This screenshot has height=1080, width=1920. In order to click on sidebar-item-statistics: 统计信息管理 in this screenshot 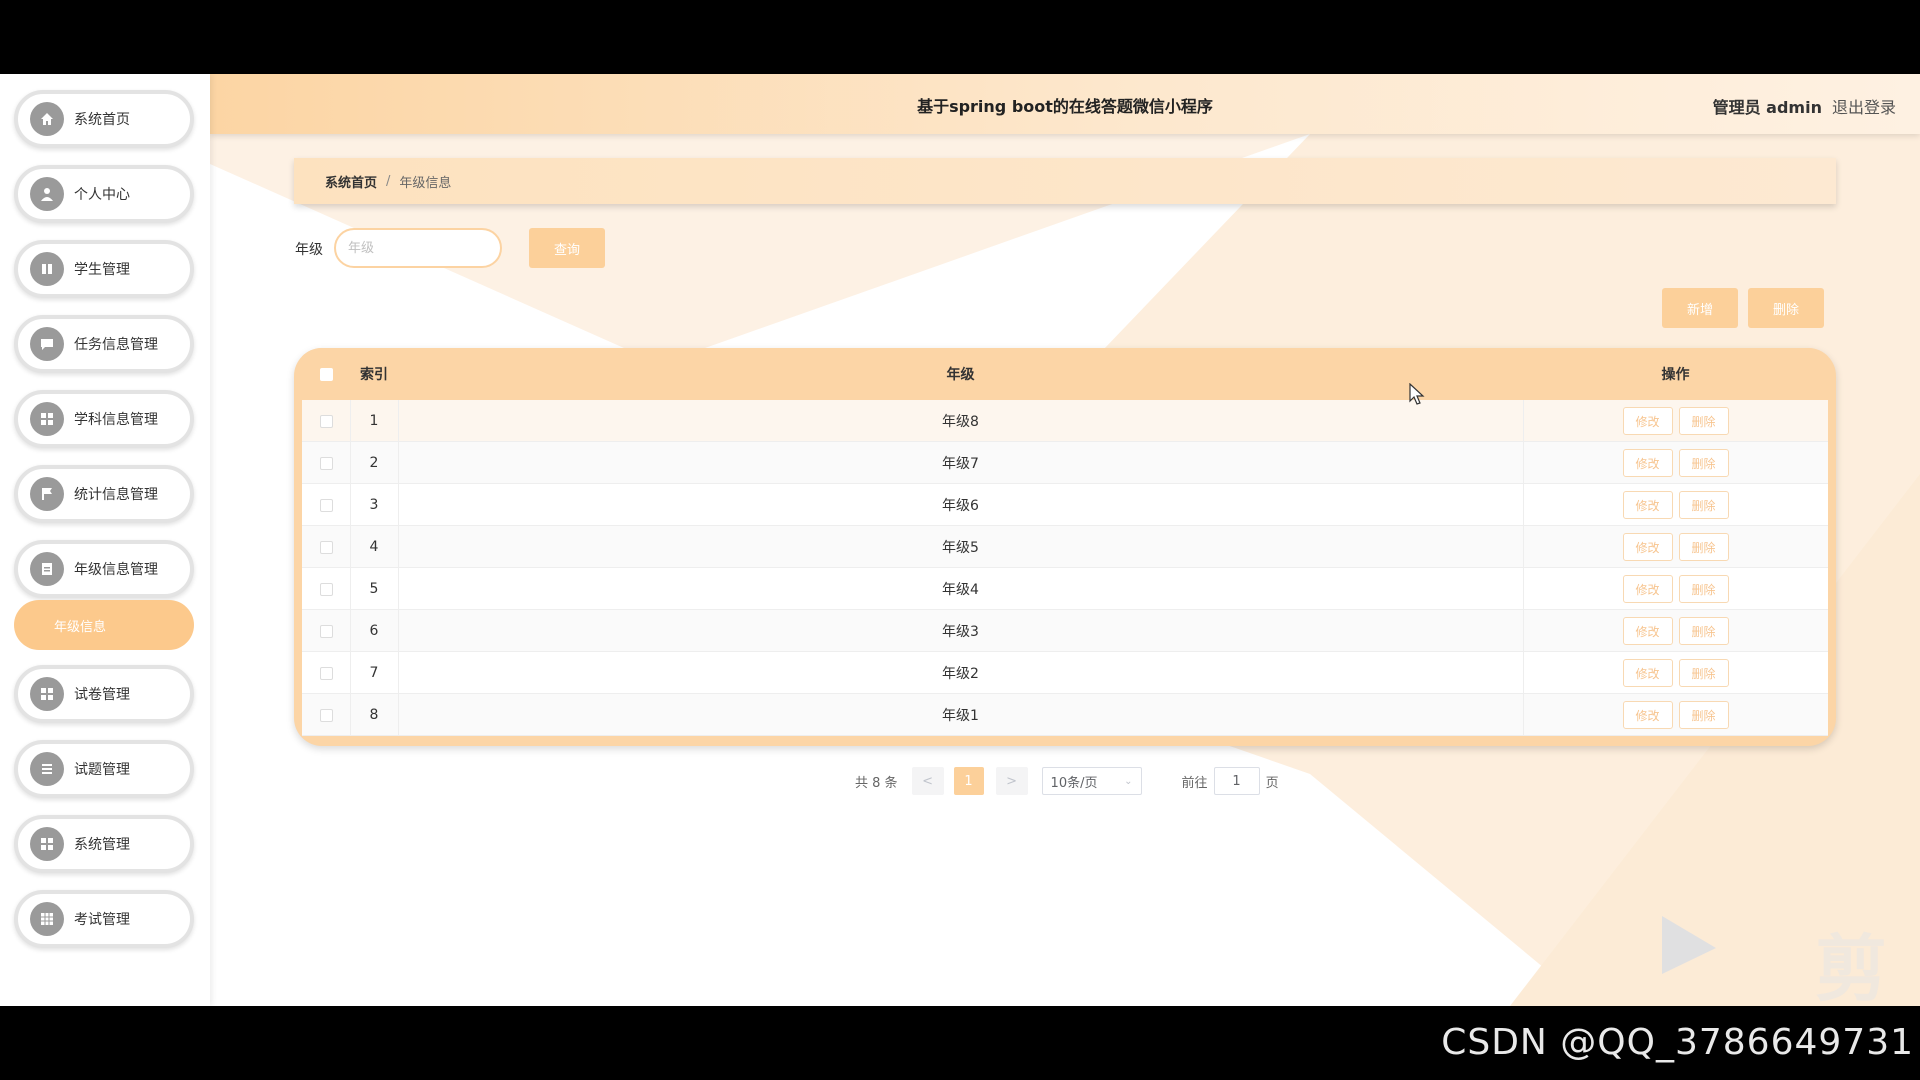, I will do `click(104, 494)`.